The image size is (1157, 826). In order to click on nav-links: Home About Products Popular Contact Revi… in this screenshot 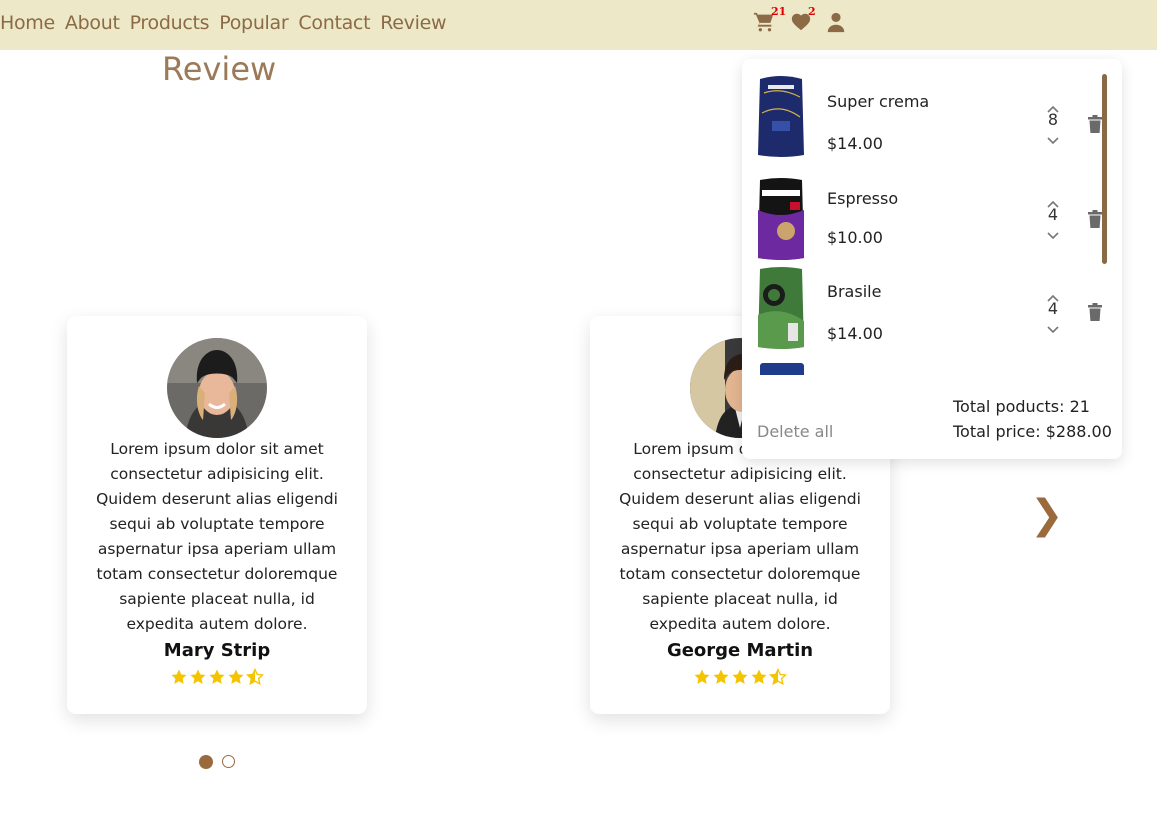, I will do `click(228, 23)`.